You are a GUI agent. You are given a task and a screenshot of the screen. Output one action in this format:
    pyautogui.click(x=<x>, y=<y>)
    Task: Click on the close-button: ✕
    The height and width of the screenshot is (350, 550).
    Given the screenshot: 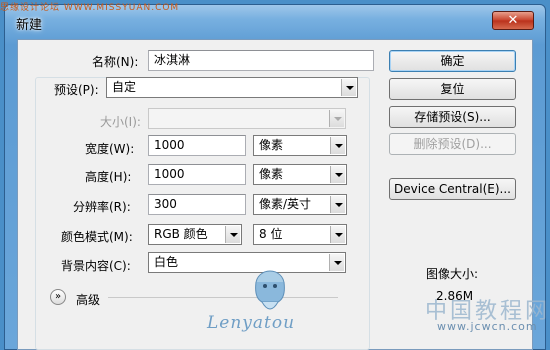 What is the action you would take?
    pyautogui.click(x=513, y=20)
    